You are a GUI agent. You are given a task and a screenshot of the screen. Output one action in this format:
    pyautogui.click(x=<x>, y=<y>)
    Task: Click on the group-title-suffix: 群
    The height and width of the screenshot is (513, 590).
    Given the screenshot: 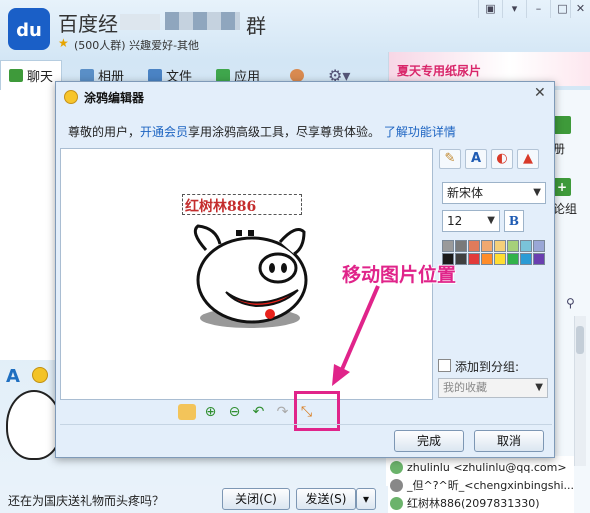 What is the action you would take?
    pyautogui.click(x=256, y=26)
    